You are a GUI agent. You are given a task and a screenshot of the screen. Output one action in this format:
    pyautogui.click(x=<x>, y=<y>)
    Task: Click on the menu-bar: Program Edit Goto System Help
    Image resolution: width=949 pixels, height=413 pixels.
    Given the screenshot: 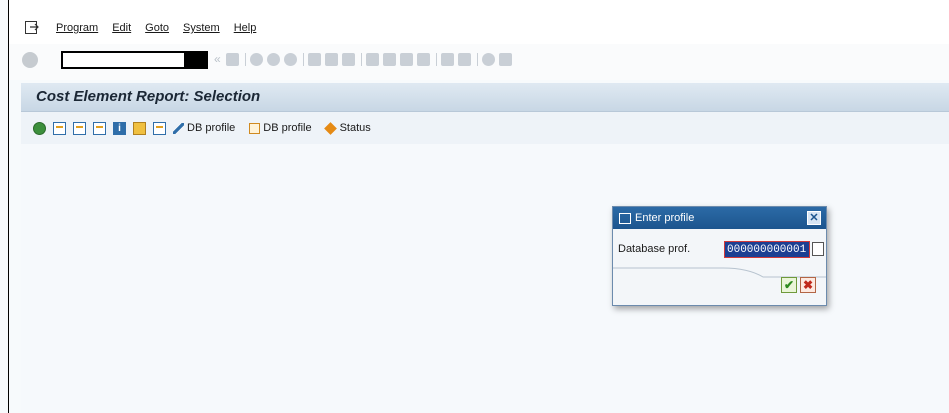 What is the action you would take?
    pyautogui.click(x=479, y=22)
    